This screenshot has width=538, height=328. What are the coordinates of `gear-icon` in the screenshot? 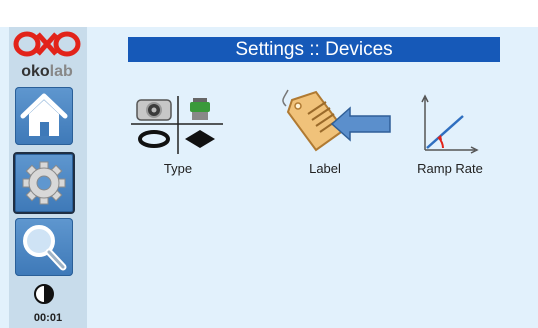 It's located at (44, 183).